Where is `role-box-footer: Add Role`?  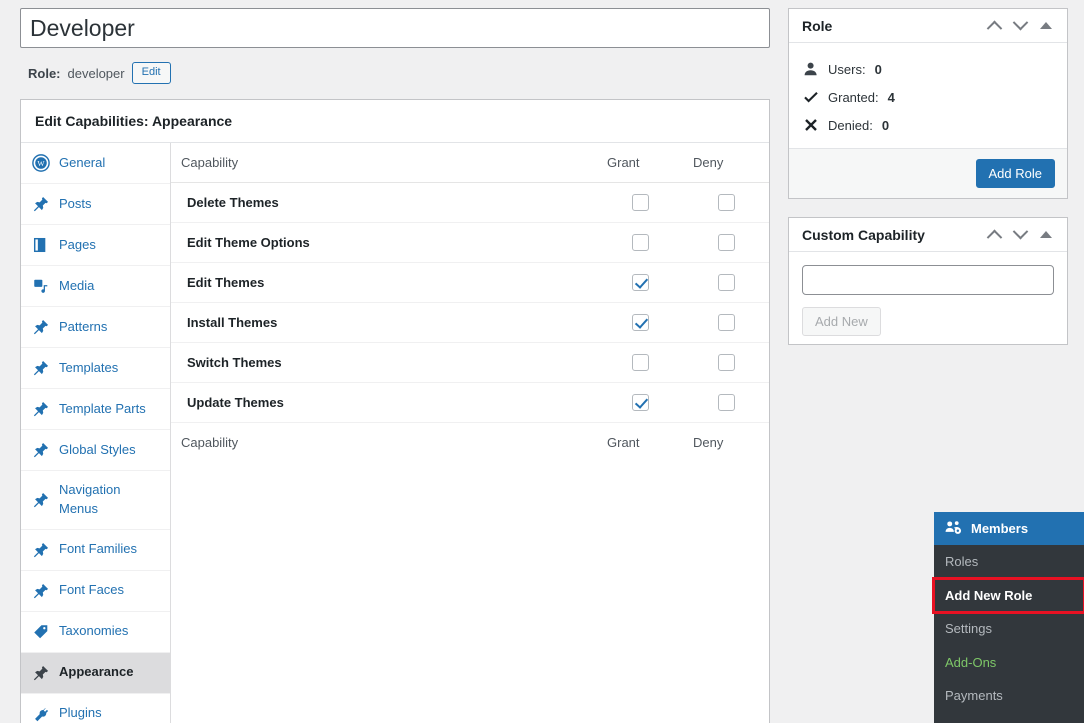
role-box-footer: Add Role is located at coordinates (928, 173).